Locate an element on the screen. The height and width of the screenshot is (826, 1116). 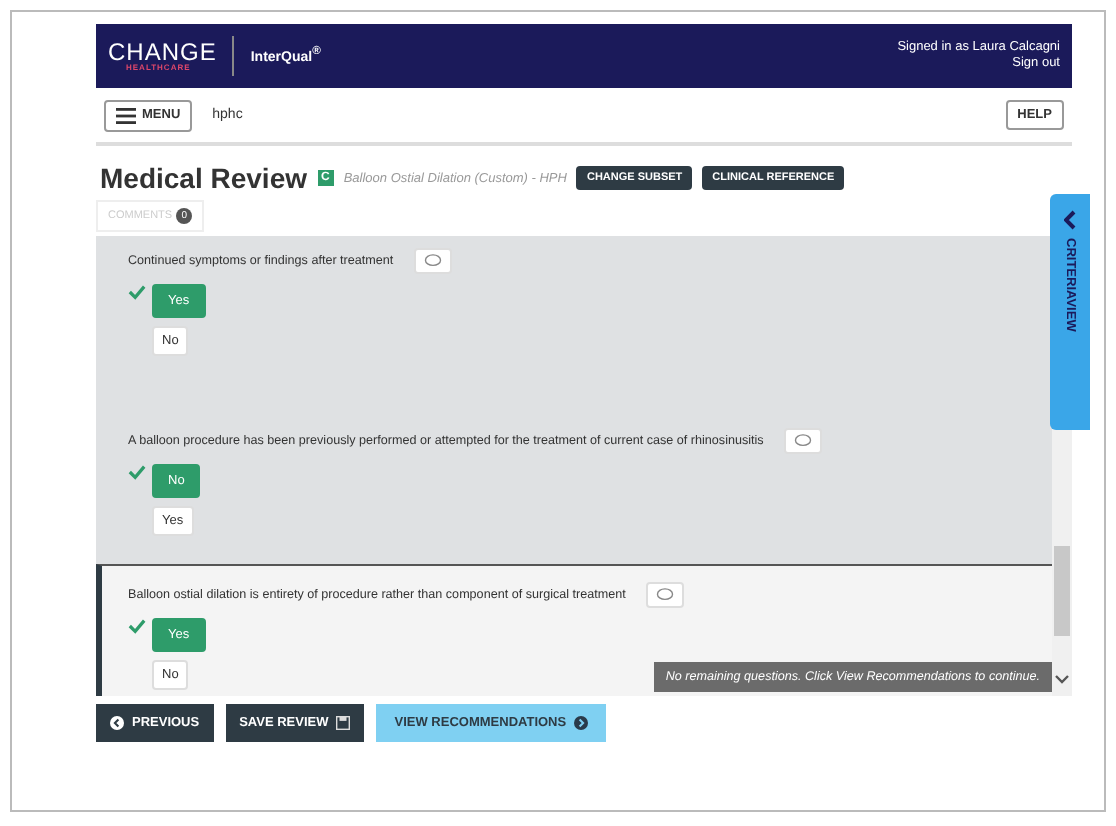
save-icon is located at coordinates (343, 723).